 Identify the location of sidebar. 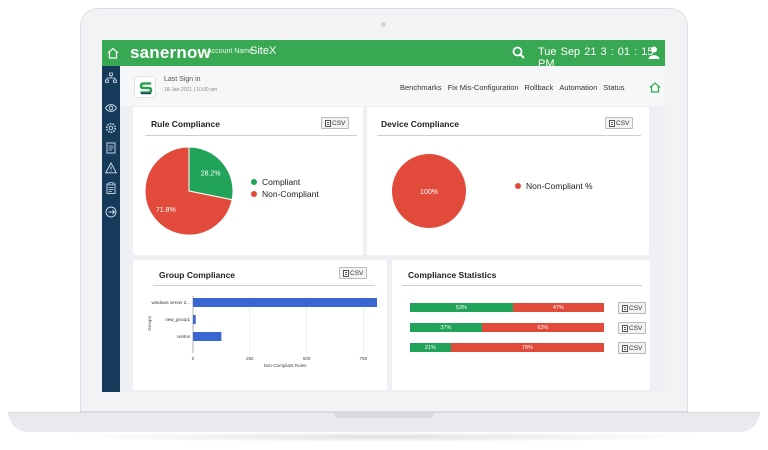
(111, 229).